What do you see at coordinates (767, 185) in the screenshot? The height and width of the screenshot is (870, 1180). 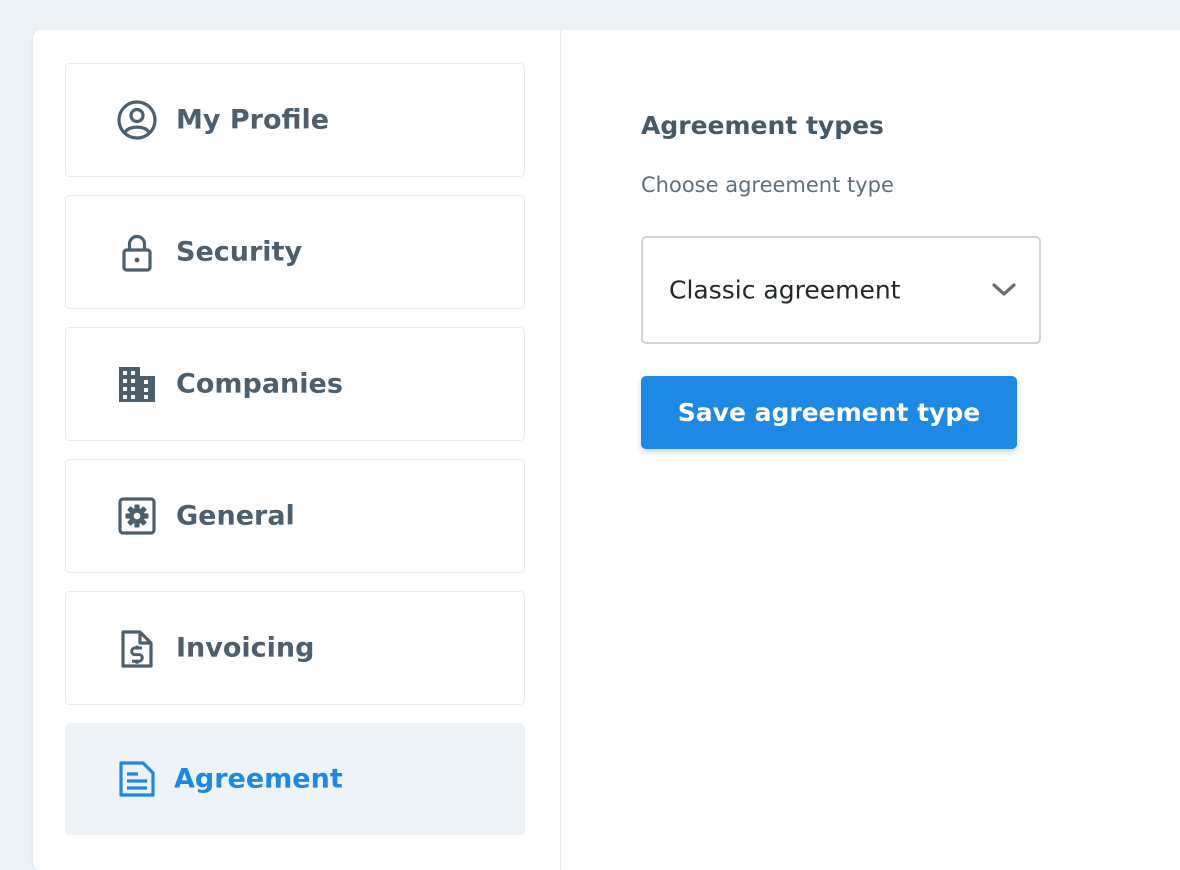 I see `section-subtitle: Choose agreement type` at bounding box center [767, 185].